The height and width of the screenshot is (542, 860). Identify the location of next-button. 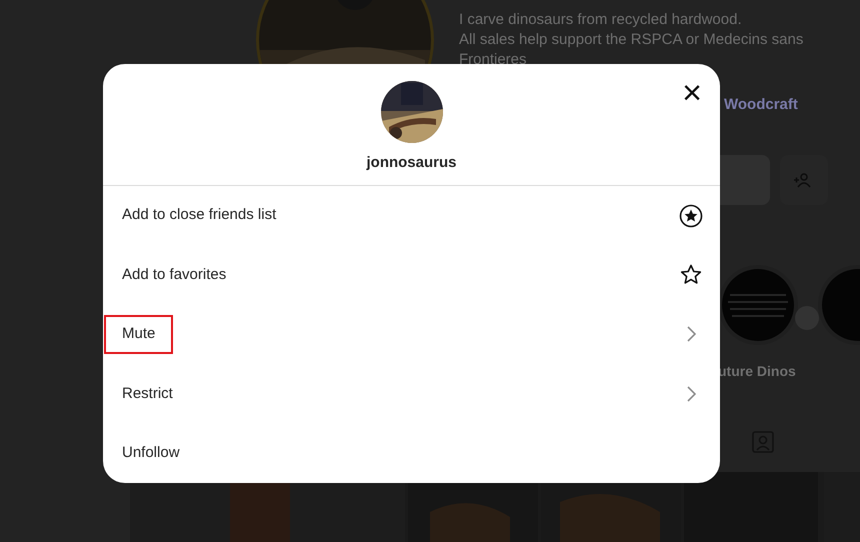
(807, 318).